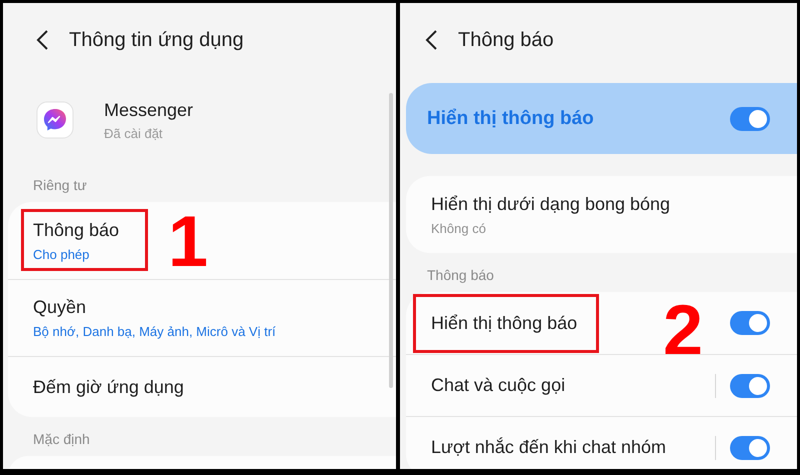 The height and width of the screenshot is (475, 800). Describe the element at coordinates (459, 228) in the screenshot. I see `row-subtitle: Không có` at that location.